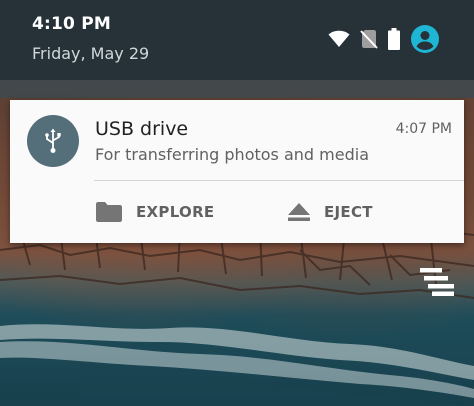 This screenshot has width=474, height=406. I want to click on clear-all-button, so click(437, 281).